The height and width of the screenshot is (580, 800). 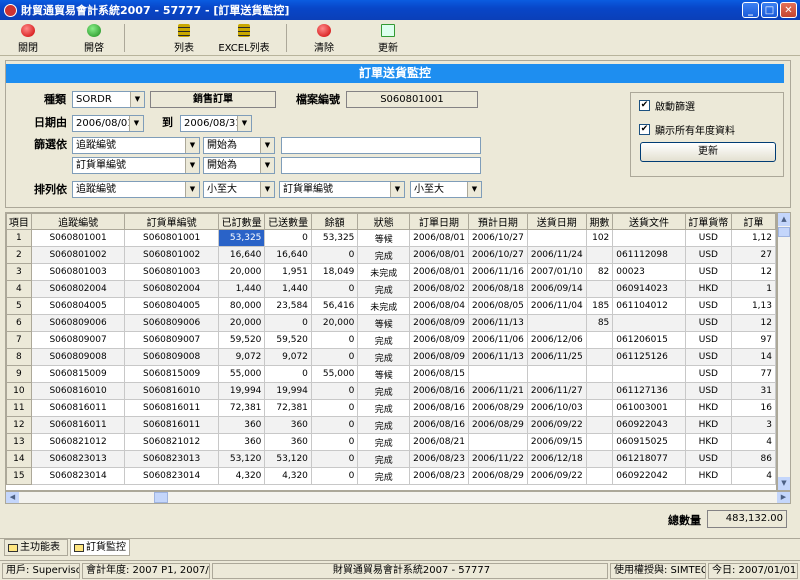 What do you see at coordinates (753, 306) in the screenshot?
I see `table-cell: 1,13` at bounding box center [753, 306].